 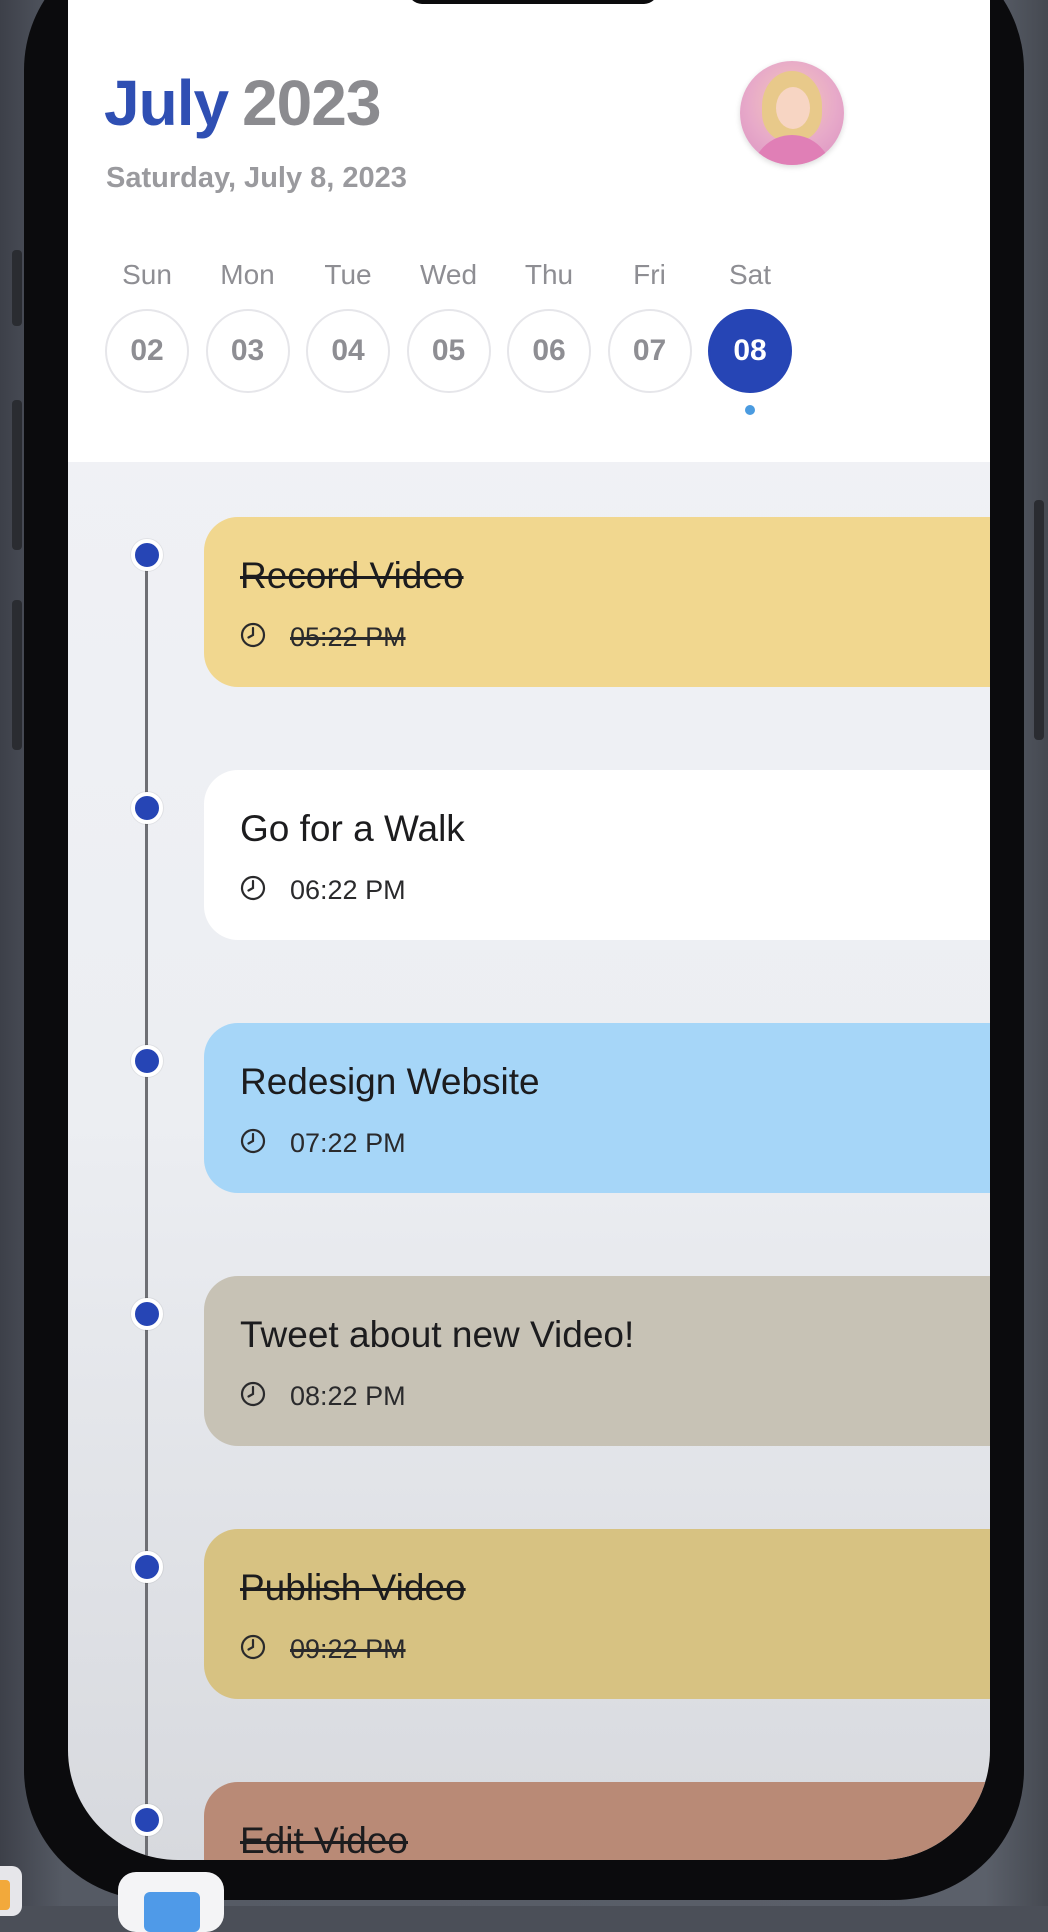 What do you see at coordinates (324, 1840) in the screenshot?
I see `task-title: Edit Video` at bounding box center [324, 1840].